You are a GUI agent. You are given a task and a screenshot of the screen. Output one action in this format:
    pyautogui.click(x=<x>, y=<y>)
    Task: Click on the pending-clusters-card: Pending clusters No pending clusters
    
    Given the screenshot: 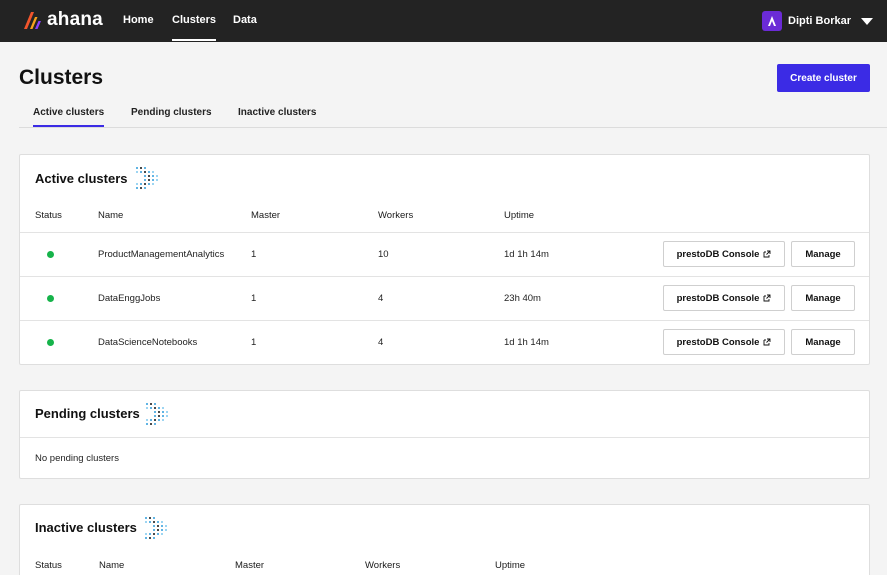 What is the action you would take?
    pyautogui.click(x=444, y=434)
    